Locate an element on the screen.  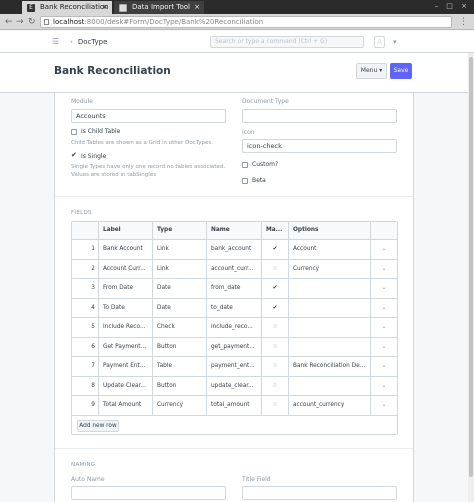
breadcrumb-doctype: DocType is located at coordinates (93, 42).